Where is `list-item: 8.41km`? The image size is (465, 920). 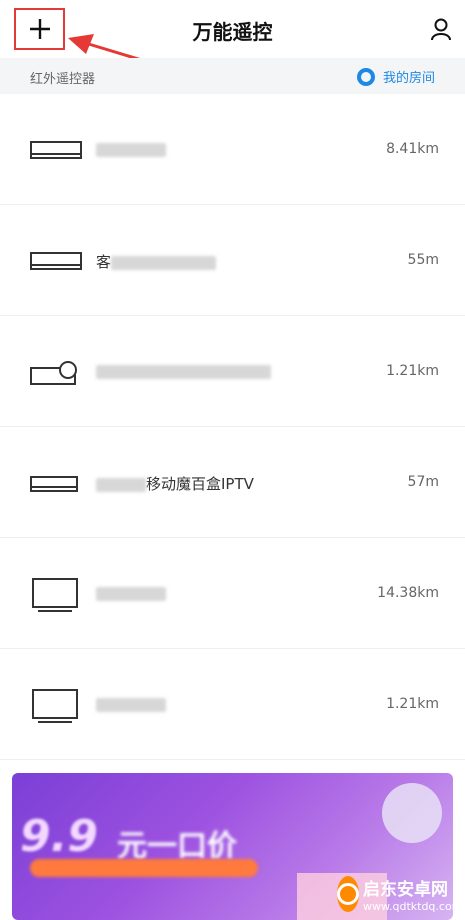 list-item: 8.41km is located at coordinates (232, 149).